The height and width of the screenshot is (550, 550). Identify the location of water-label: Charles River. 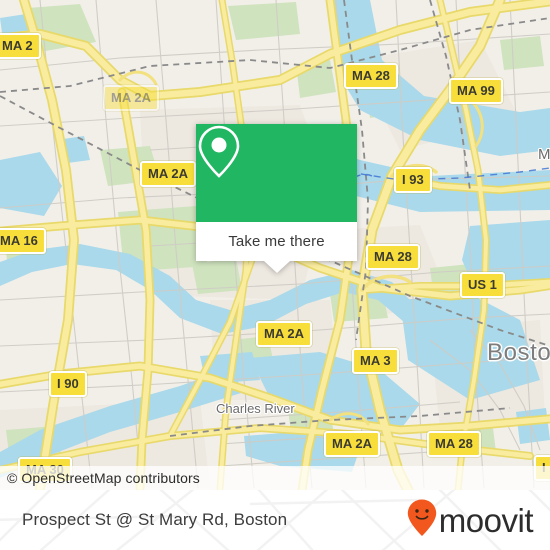
(255, 408).